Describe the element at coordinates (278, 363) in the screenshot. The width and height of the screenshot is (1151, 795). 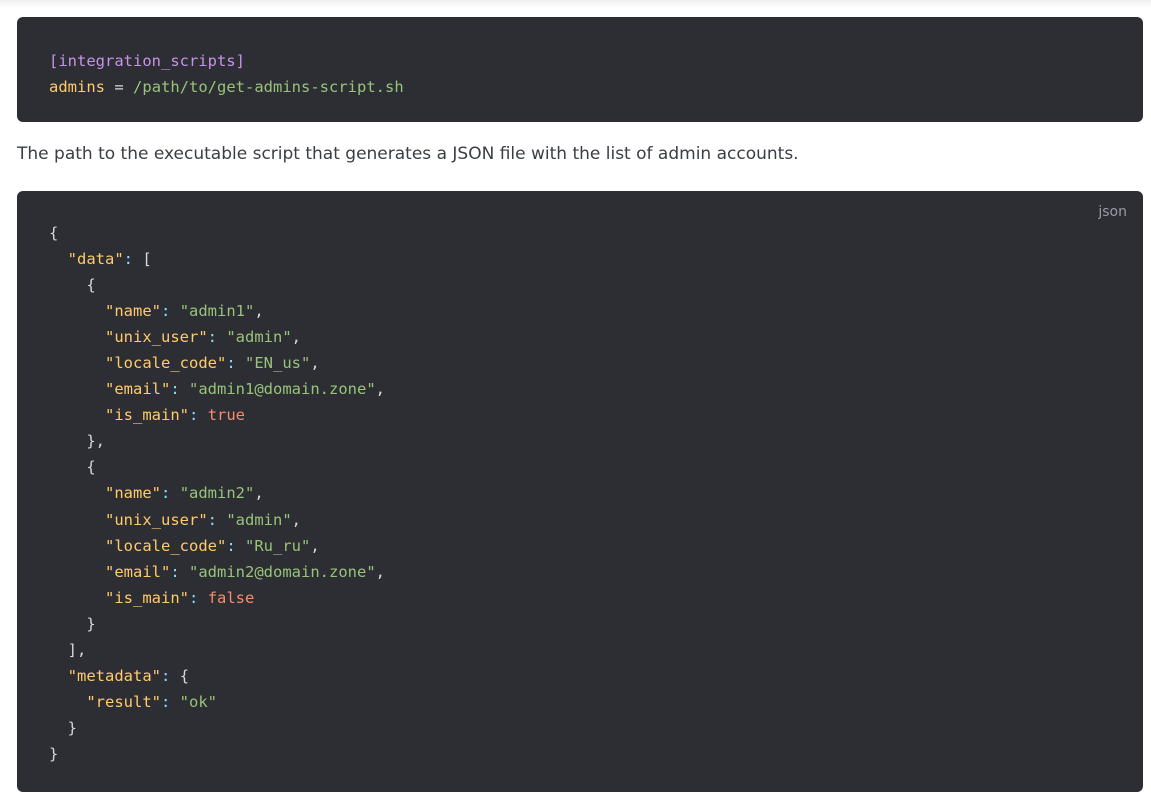
I see `json-value-locale-code: "EN_us"` at that location.